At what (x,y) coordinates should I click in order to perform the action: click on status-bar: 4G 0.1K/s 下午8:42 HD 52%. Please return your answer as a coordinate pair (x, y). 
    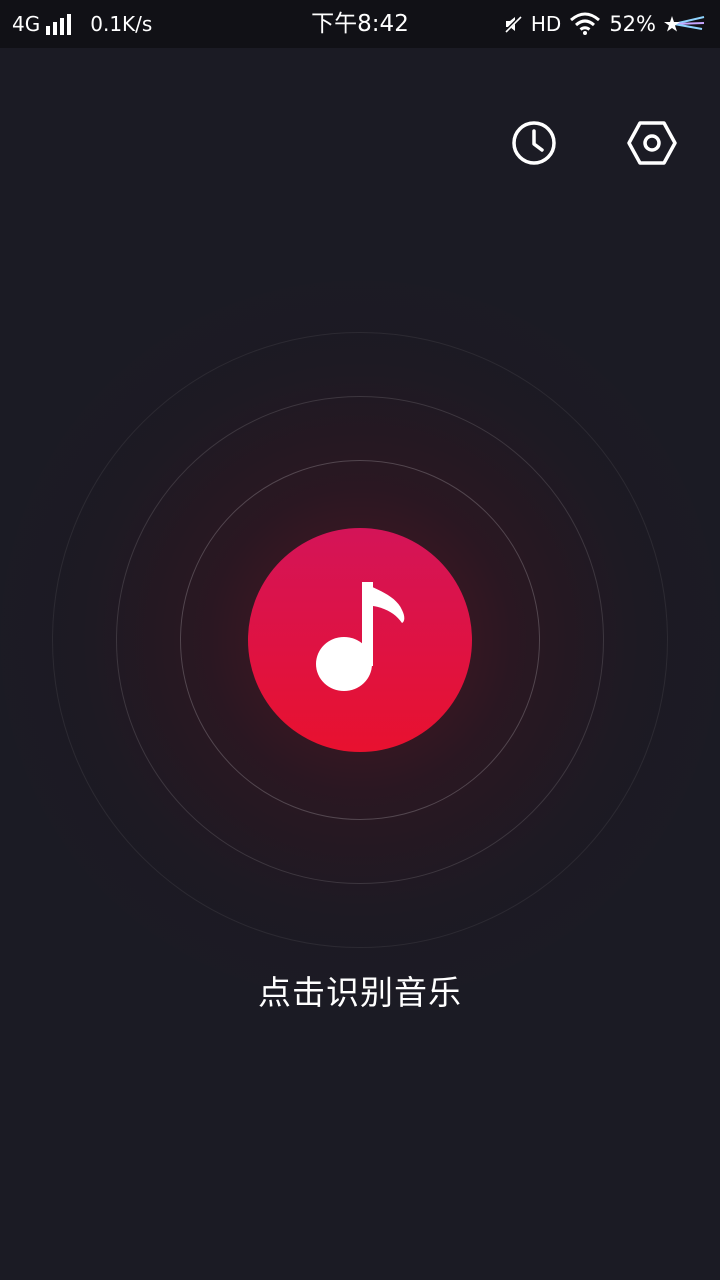
    Looking at the image, I should click on (360, 24).